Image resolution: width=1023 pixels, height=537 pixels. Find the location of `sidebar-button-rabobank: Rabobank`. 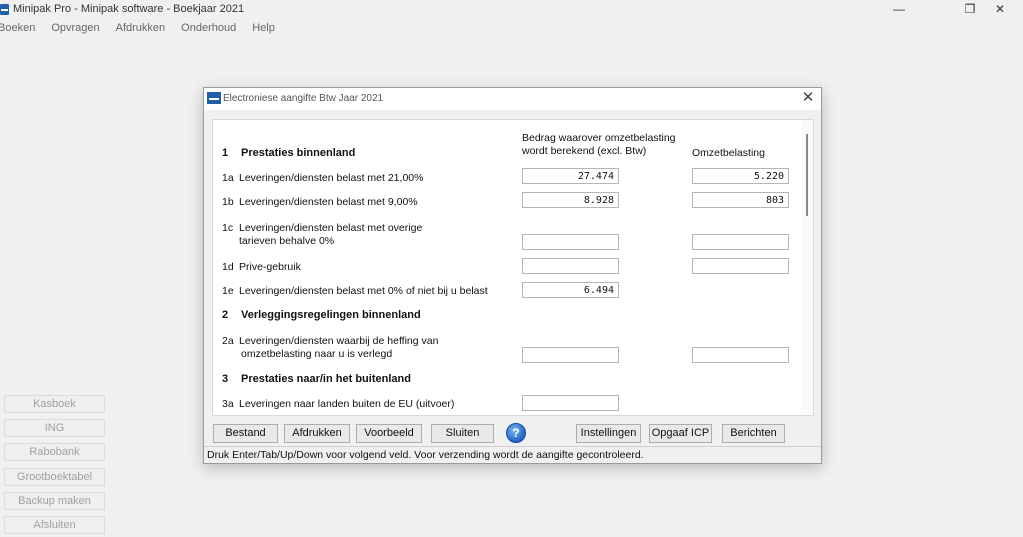

sidebar-button-rabobank: Rabobank is located at coordinates (54, 452).